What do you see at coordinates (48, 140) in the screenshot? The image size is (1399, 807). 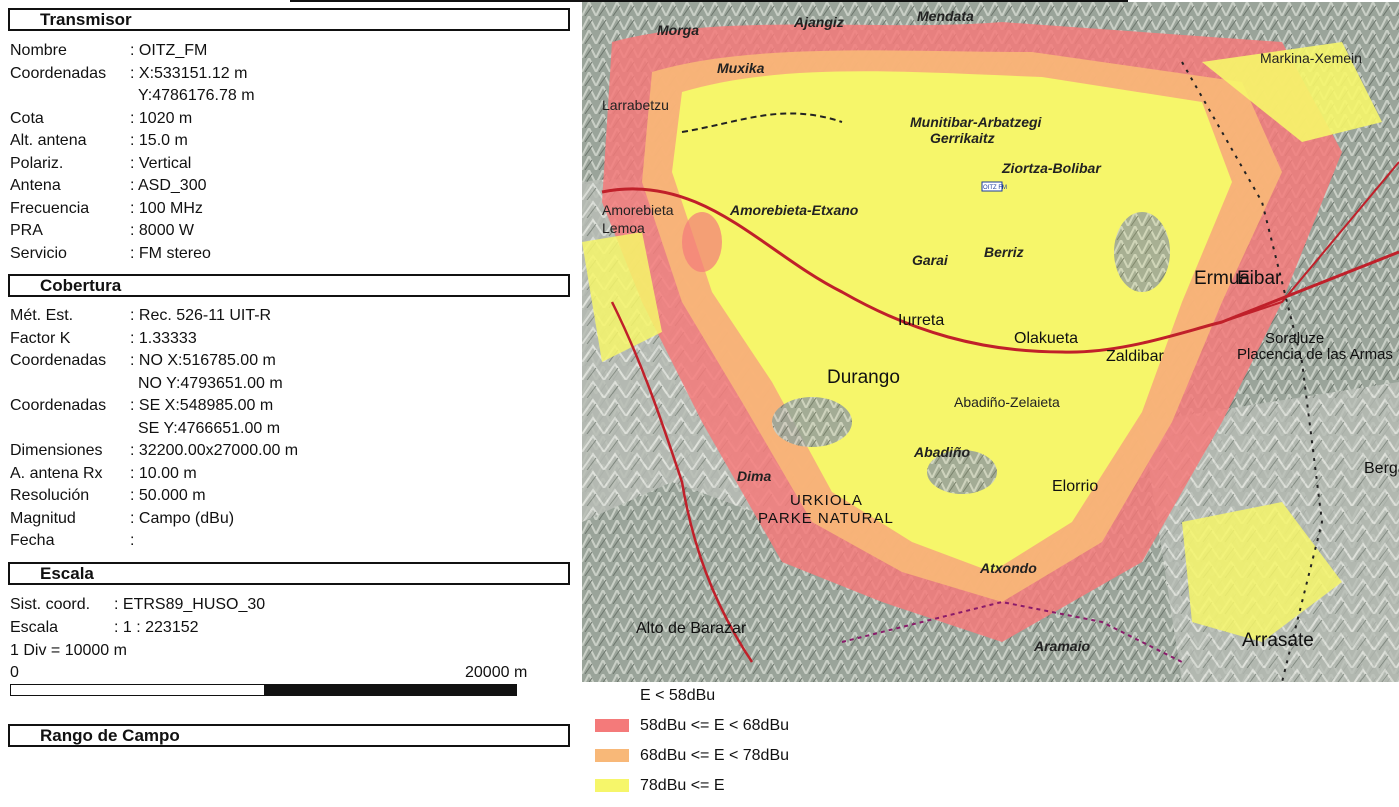 I see `transmisor-label: Alt. antena` at bounding box center [48, 140].